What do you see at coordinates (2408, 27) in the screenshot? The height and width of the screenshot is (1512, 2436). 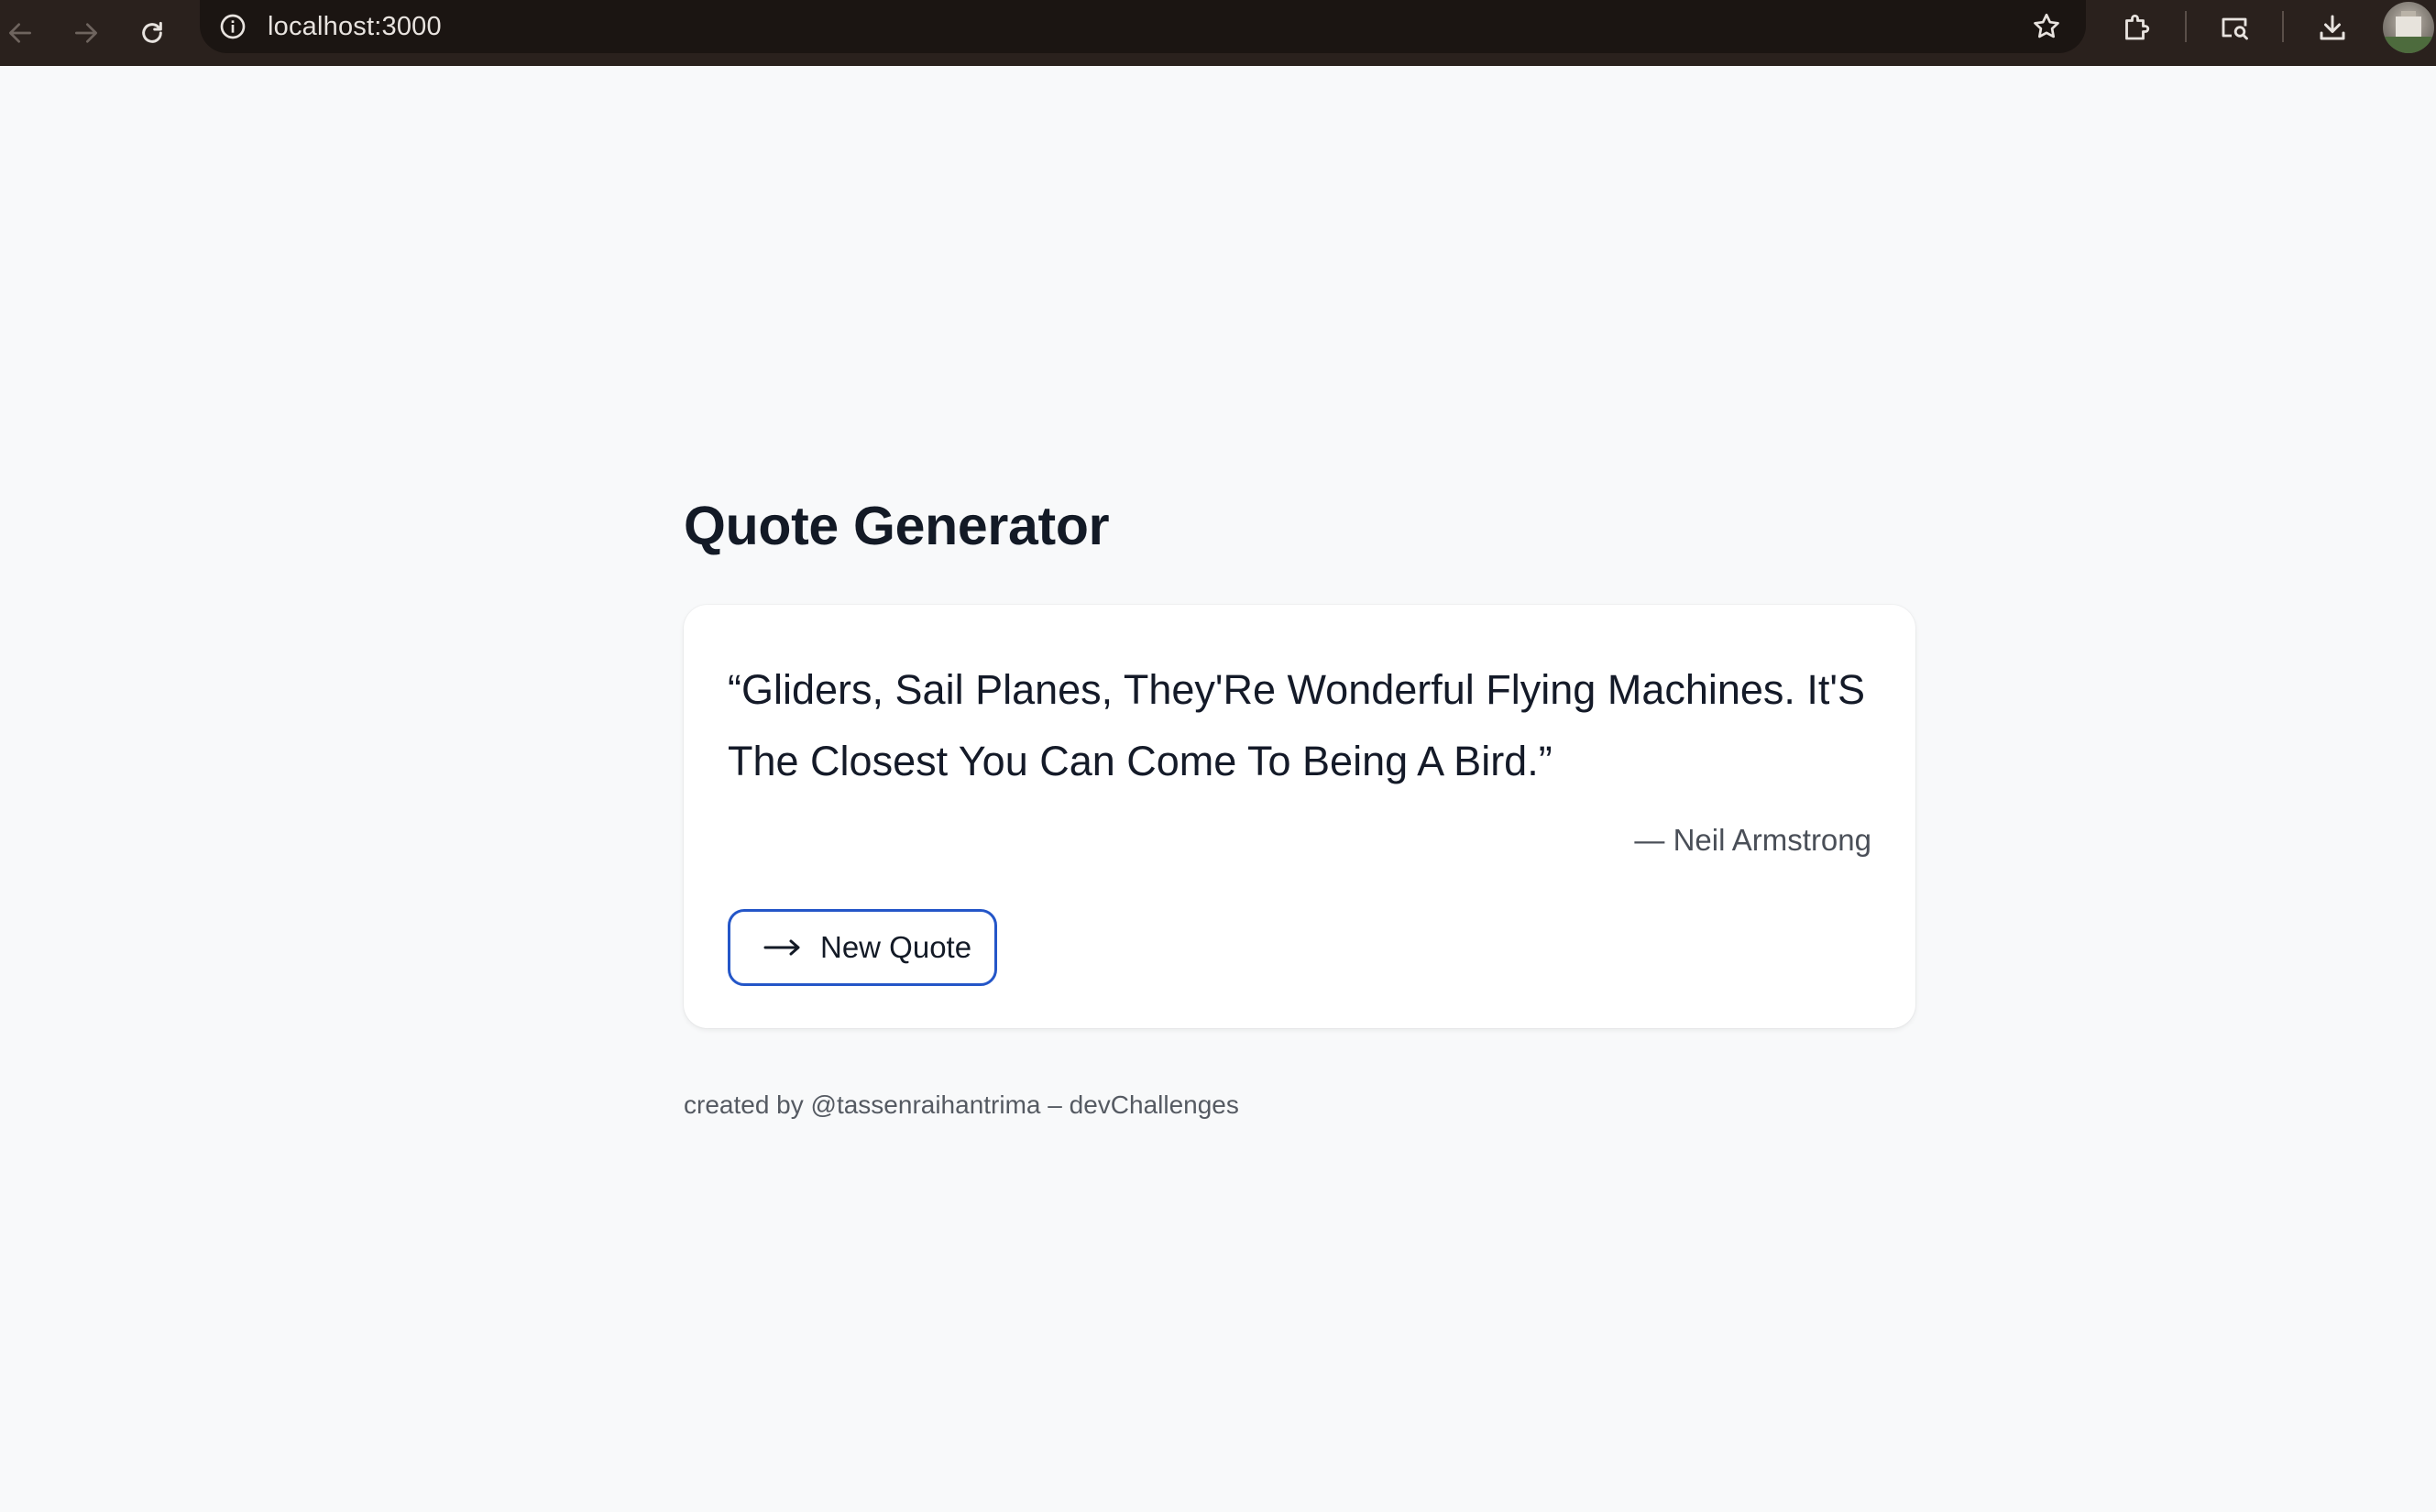 I see `profile-avatar` at bounding box center [2408, 27].